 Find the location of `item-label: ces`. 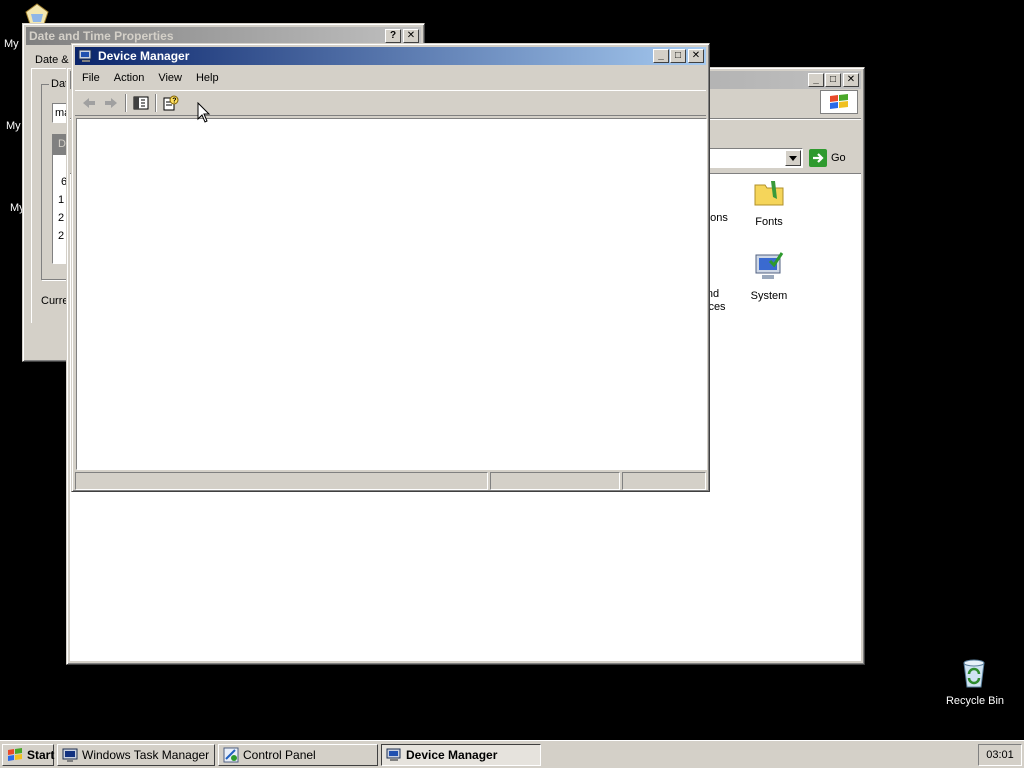

item-label: ces is located at coordinates (717, 307).